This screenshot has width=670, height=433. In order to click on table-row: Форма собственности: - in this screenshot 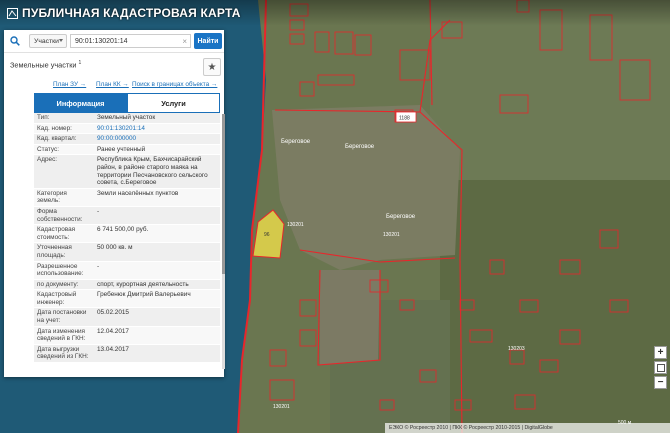, I will do `click(127, 216)`.